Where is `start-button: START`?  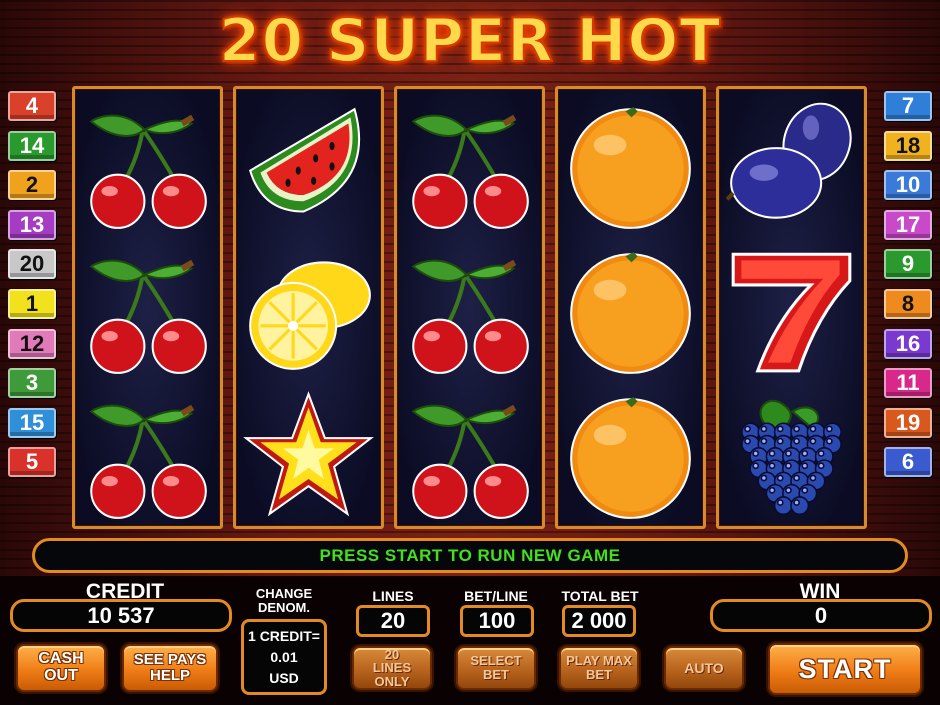 start-button: START is located at coordinates (845, 669).